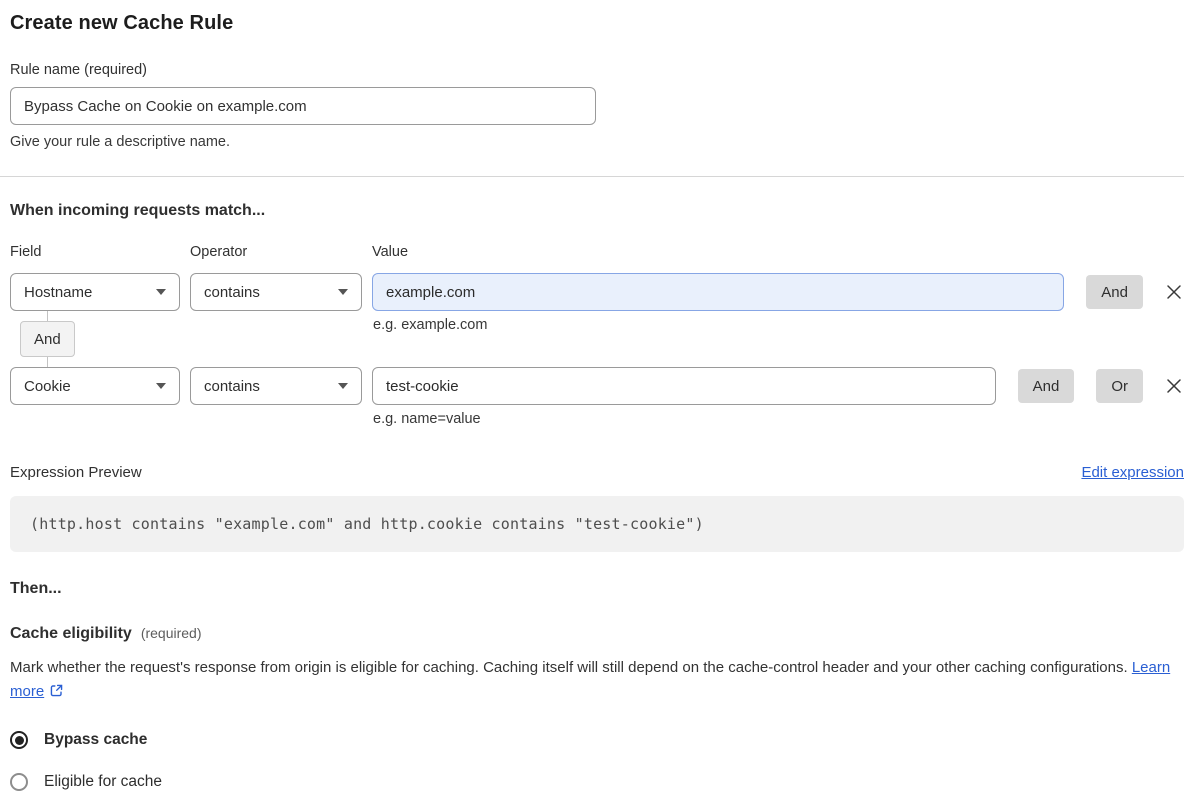 This screenshot has height=793, width=1200. What do you see at coordinates (96, 739) in the screenshot?
I see `radio-label: Bypass cache` at bounding box center [96, 739].